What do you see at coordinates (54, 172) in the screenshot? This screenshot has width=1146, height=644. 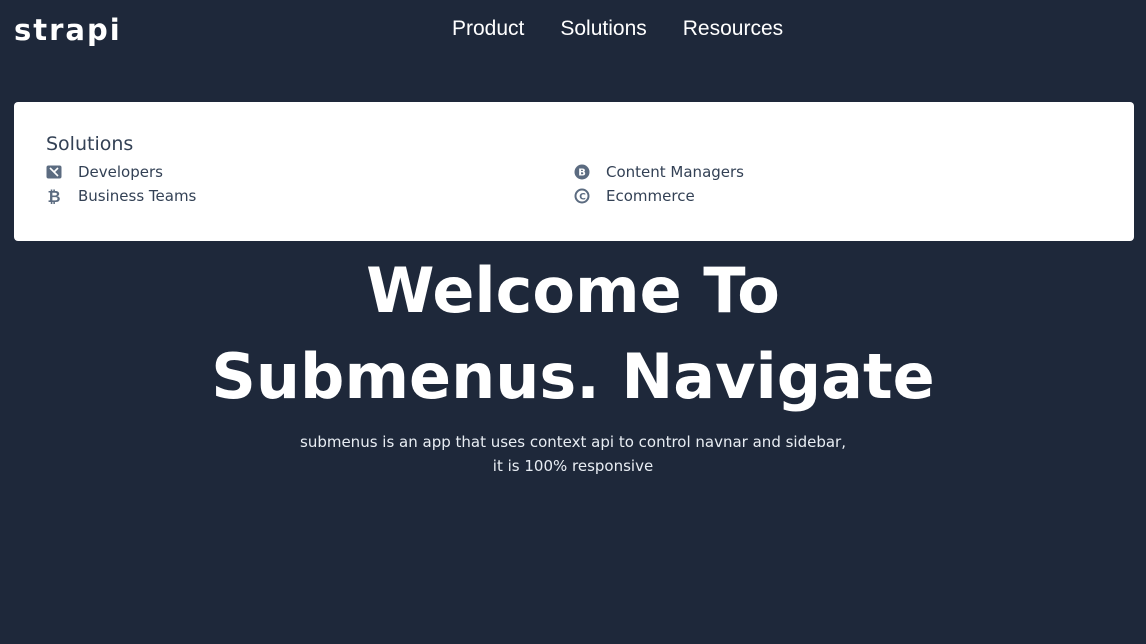 I see `developers-icon` at bounding box center [54, 172].